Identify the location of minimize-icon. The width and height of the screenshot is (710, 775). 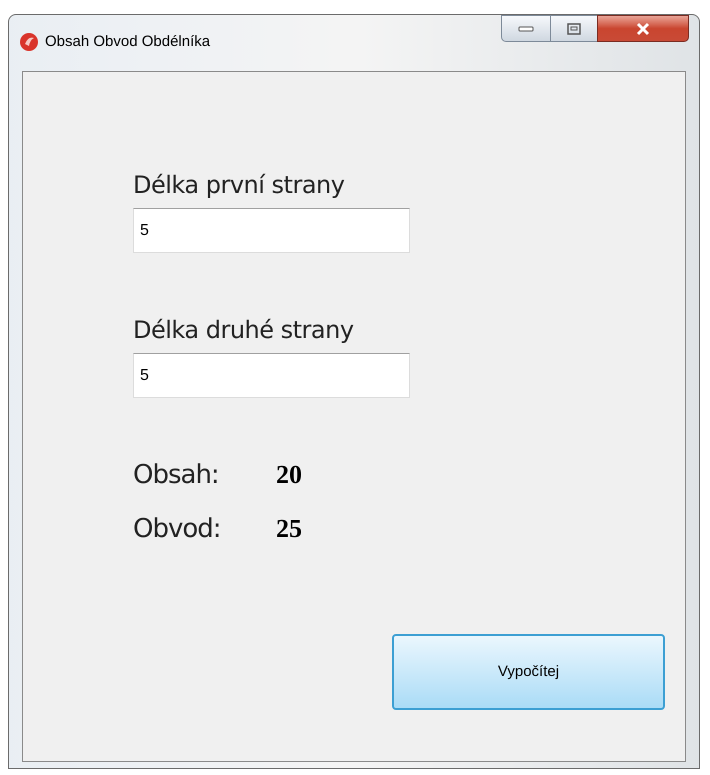
(526, 29).